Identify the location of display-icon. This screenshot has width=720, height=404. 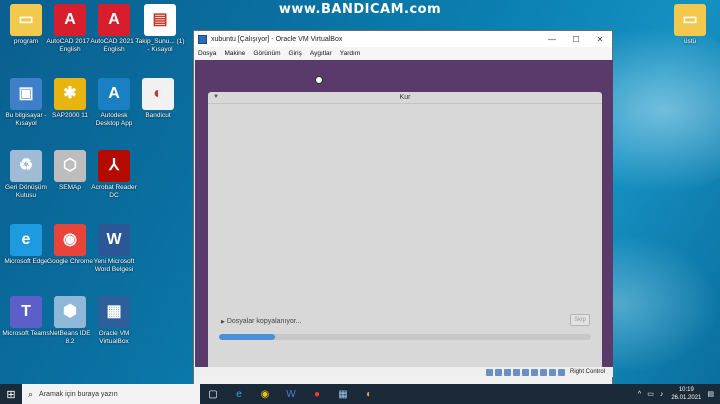
(543, 372).